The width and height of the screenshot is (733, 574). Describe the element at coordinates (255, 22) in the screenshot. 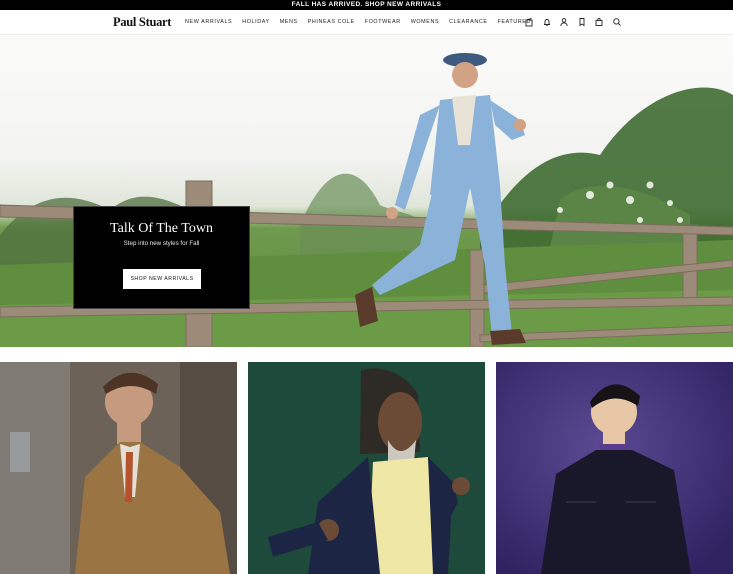

I see `nav-holiday: HOLIDAY` at that location.